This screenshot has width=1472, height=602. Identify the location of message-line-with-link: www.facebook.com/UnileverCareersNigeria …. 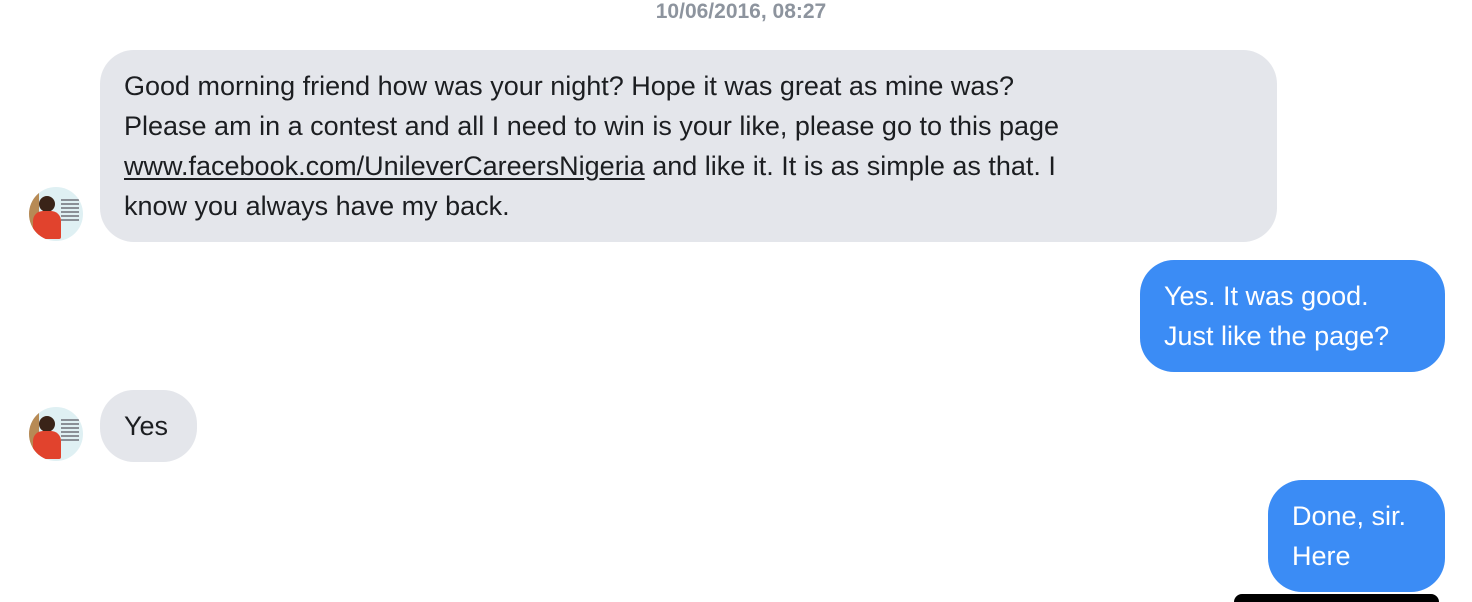
(688, 166).